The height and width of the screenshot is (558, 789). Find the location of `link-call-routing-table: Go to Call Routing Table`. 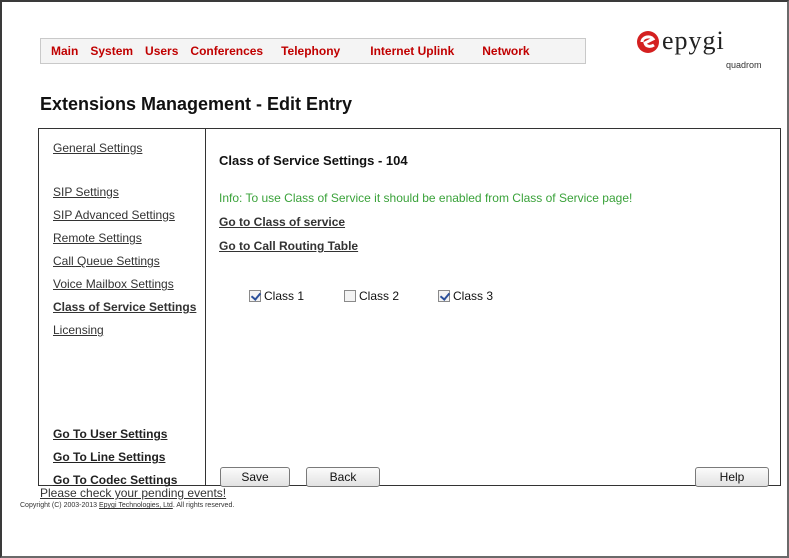

link-call-routing-table: Go to Call Routing Table is located at coordinates (288, 246).